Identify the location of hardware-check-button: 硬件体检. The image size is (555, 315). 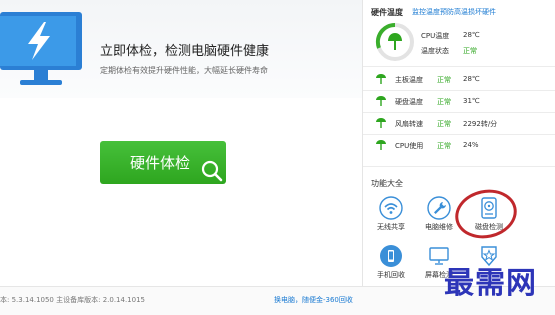
(163, 162).